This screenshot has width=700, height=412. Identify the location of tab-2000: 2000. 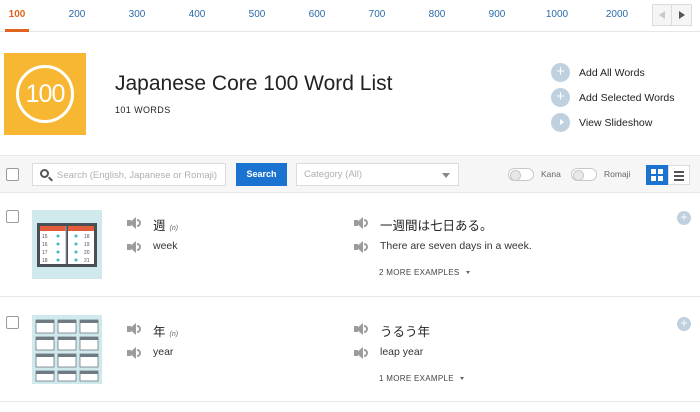
(617, 16).